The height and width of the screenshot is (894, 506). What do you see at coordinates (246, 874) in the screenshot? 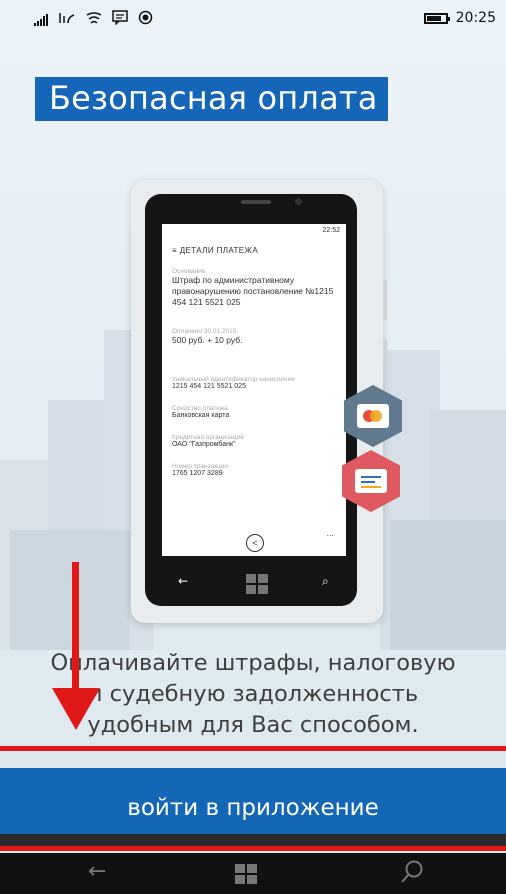
I see `windows-start-icon` at bounding box center [246, 874].